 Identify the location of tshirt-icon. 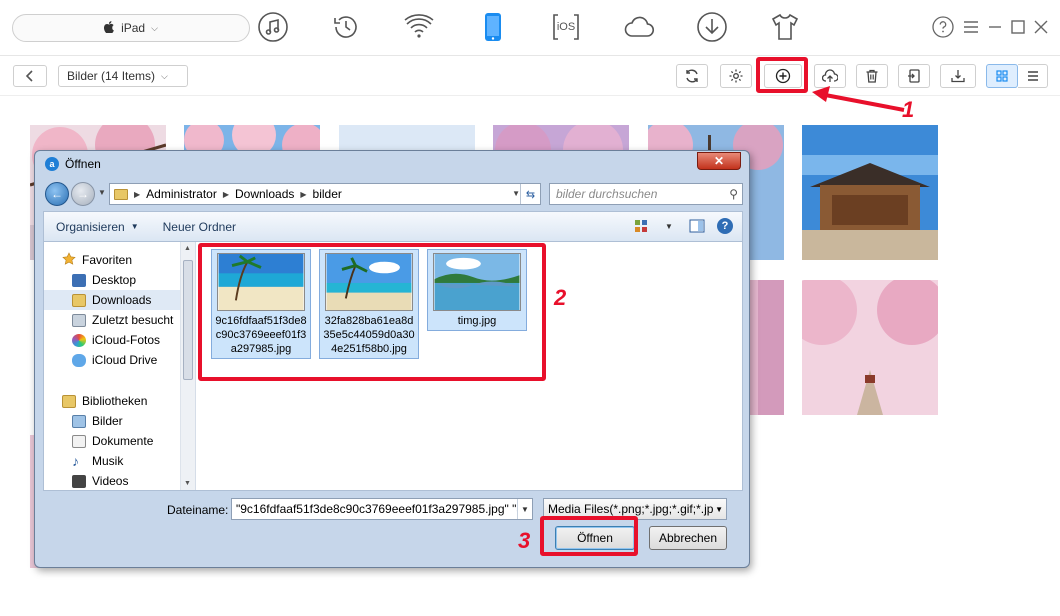
(785, 27).